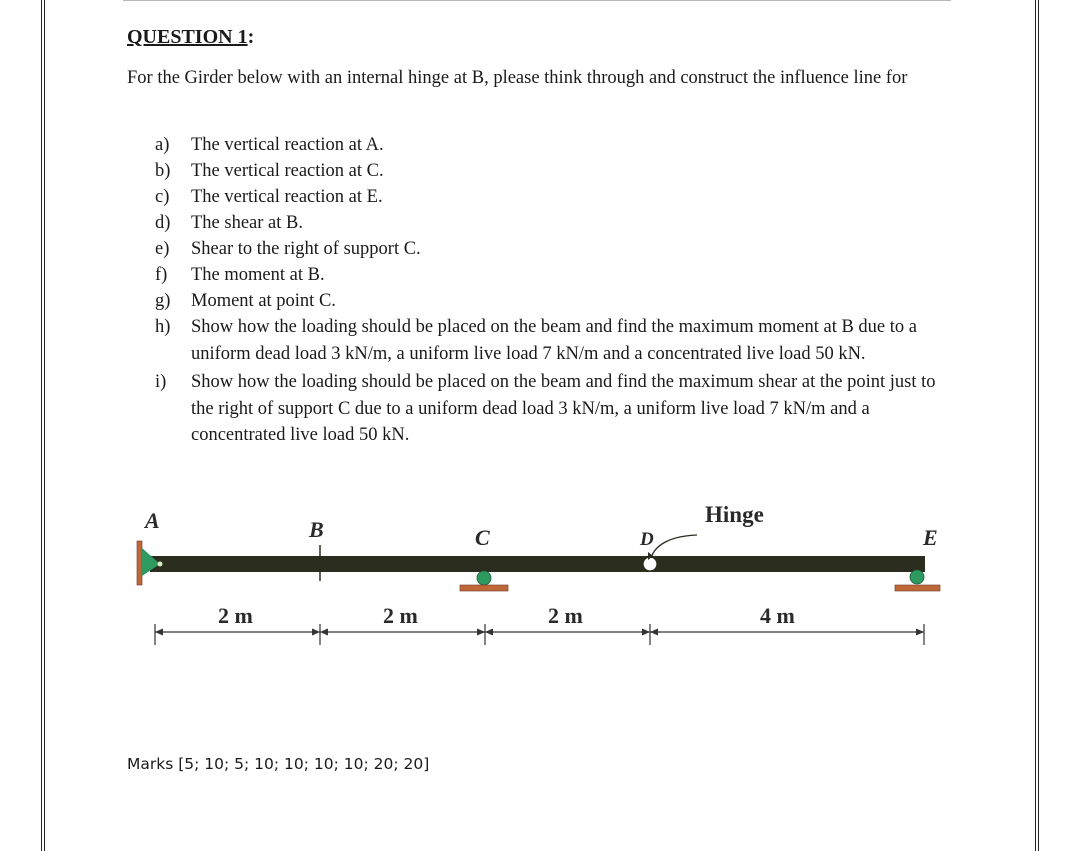 This screenshot has height=851, width=1069. What do you see at coordinates (777, 615) in the screenshot?
I see `span-label-de: 4 m` at bounding box center [777, 615].